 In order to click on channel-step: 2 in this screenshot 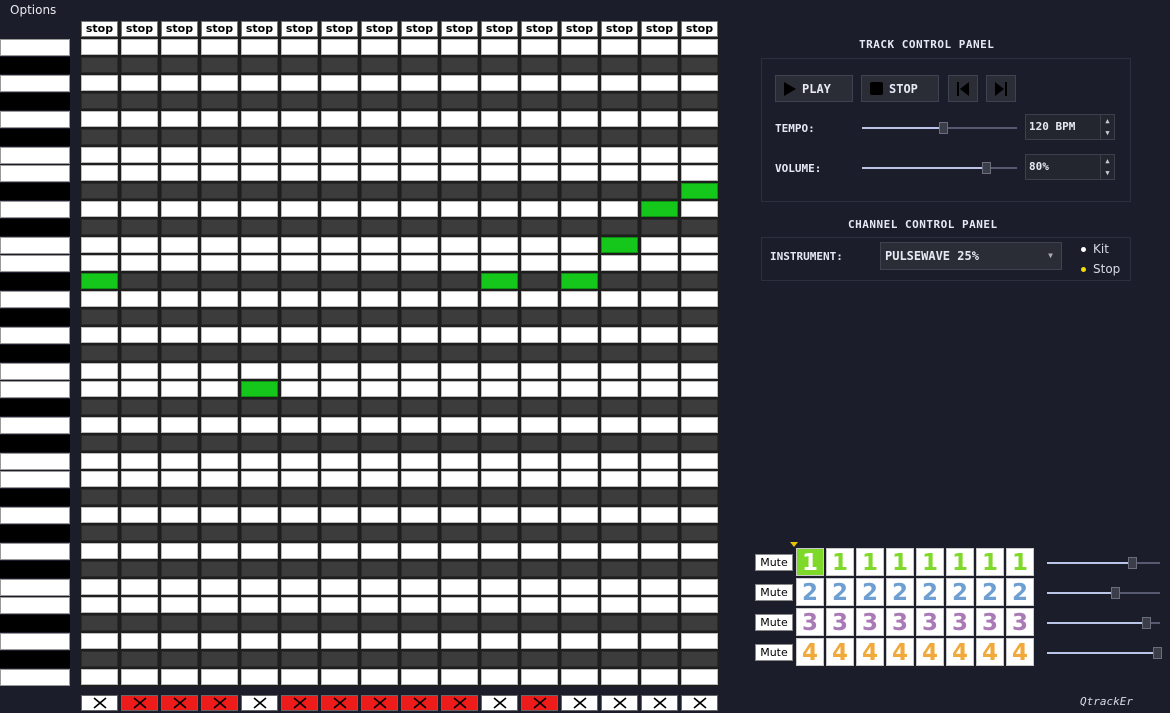, I will do `click(840, 592)`.